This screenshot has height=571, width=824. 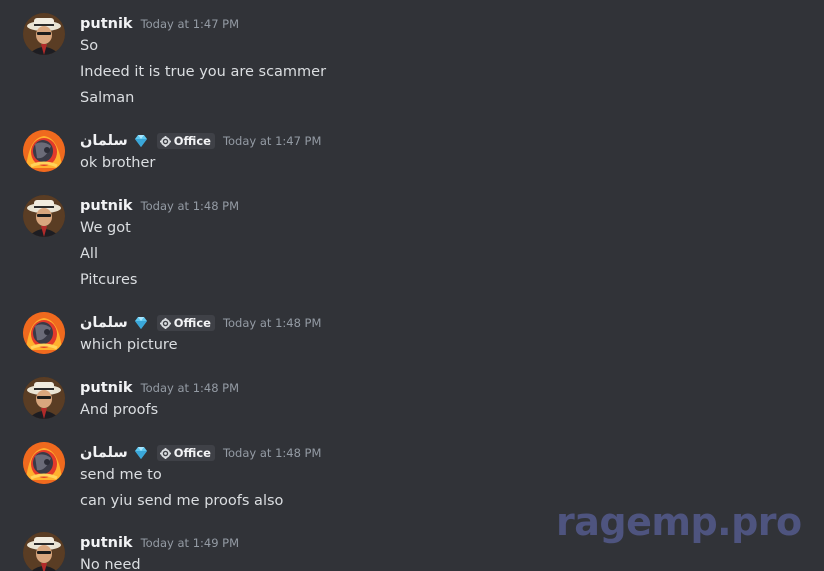 I want to click on message-header: putnik Today at 1:49 PM, so click(x=159, y=543).